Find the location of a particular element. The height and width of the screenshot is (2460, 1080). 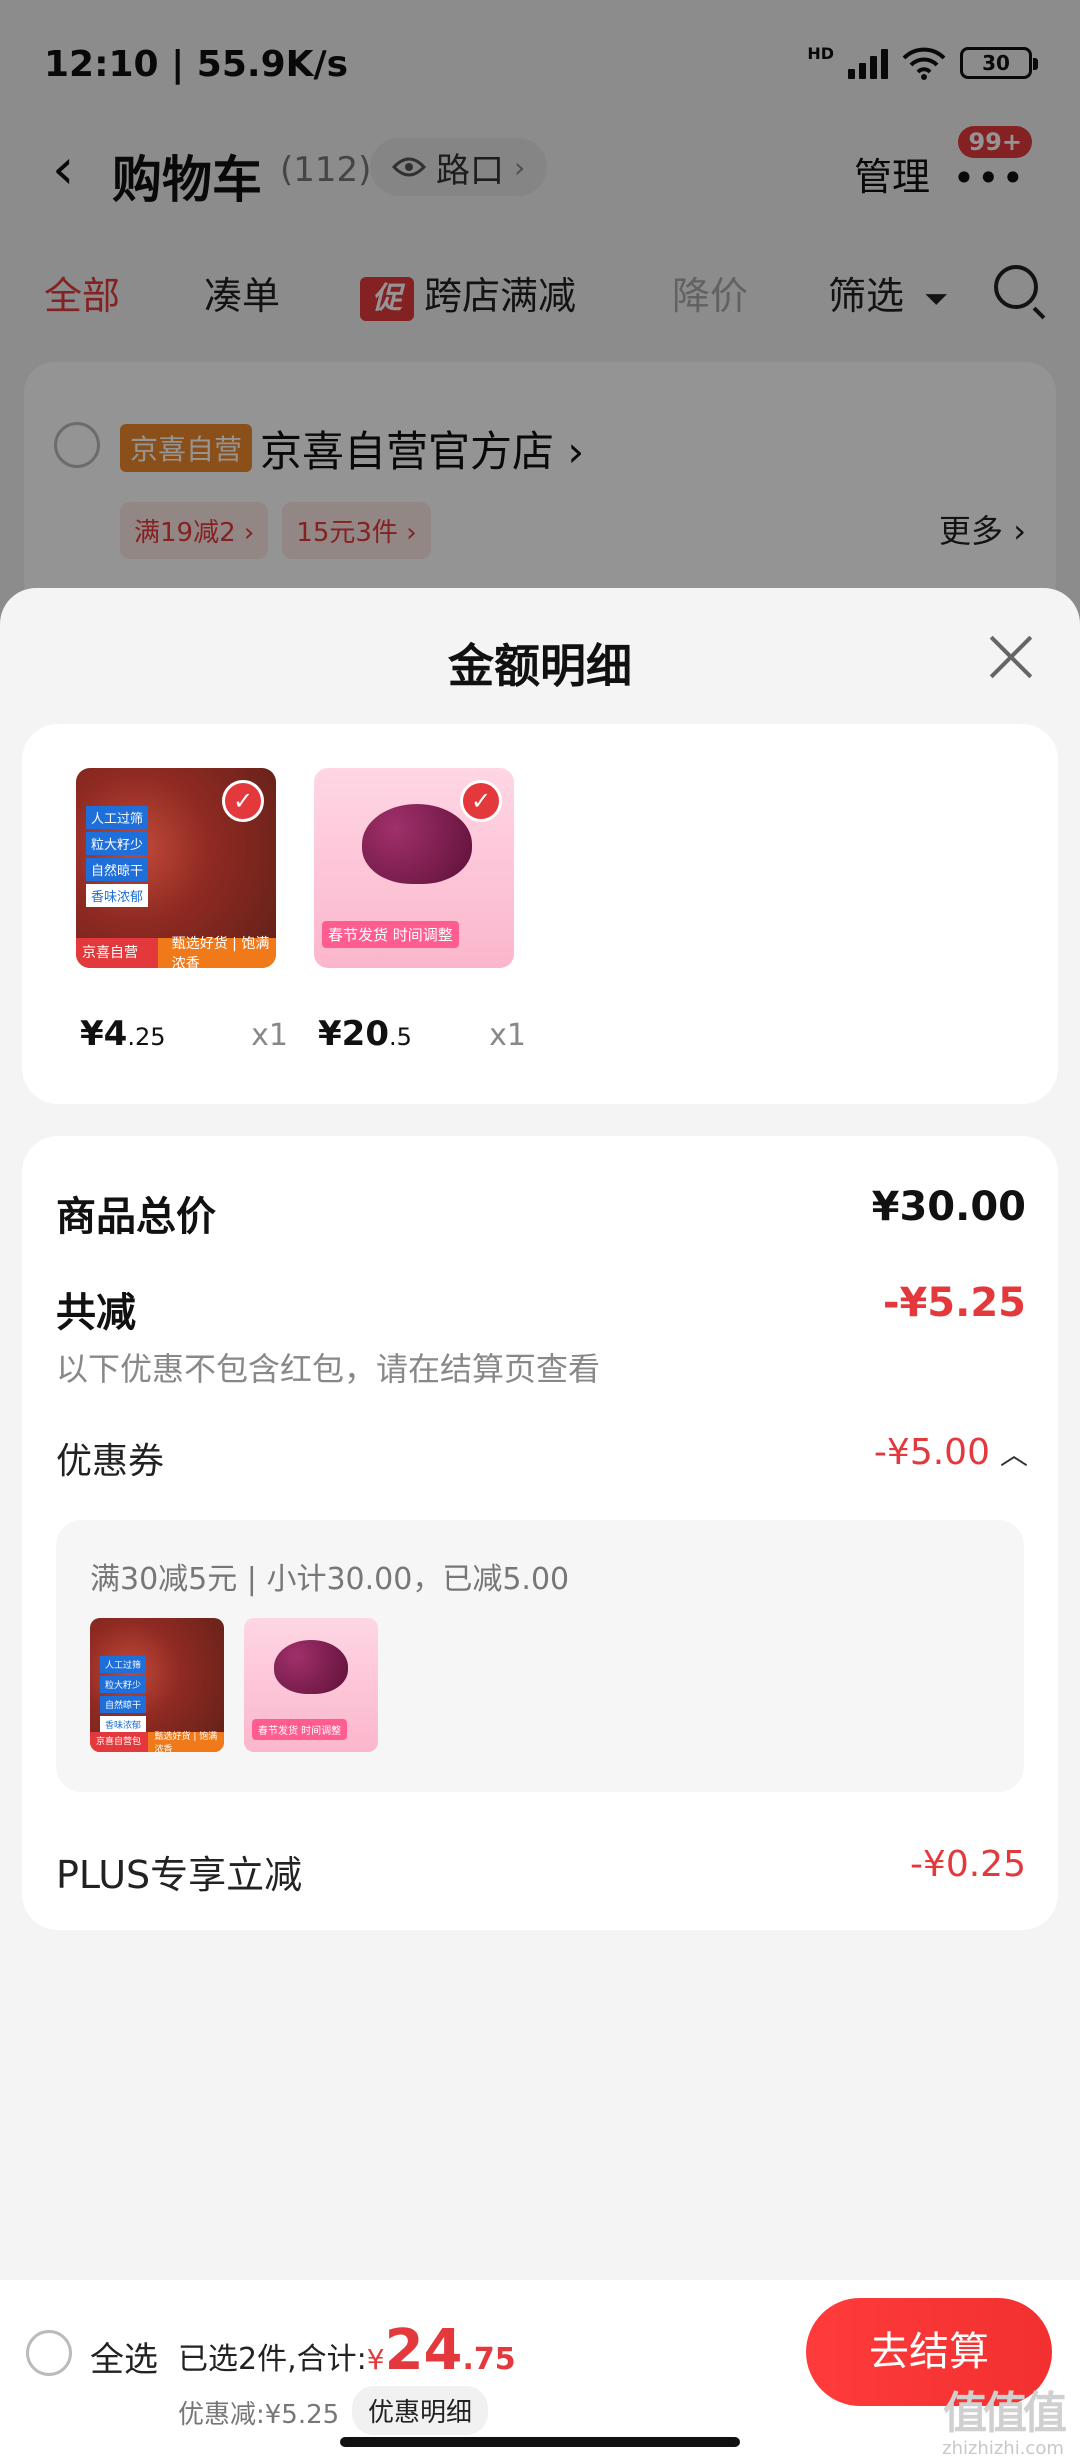

watermark: 值值值 zhizhizhi.com is located at coordinates (1004, 2424).